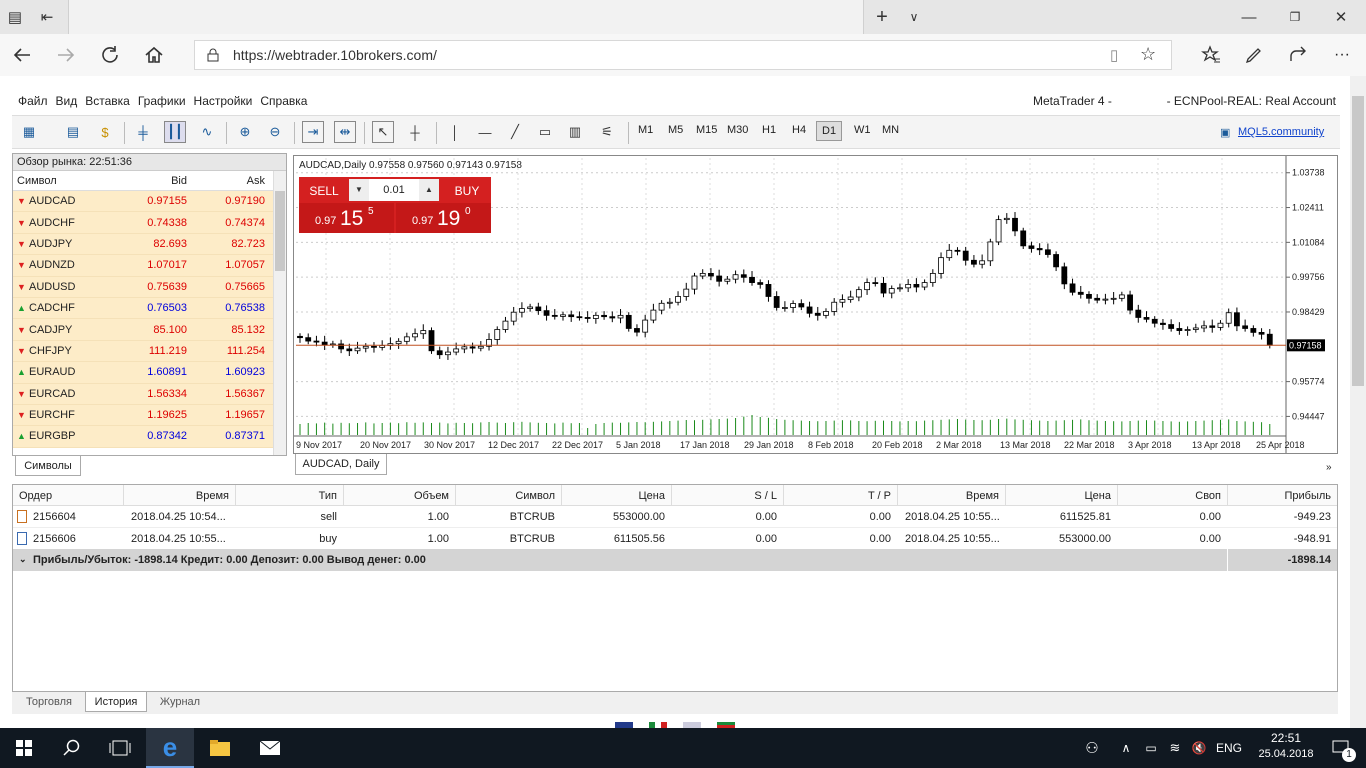 The width and height of the screenshot is (1366, 768). I want to click on market-watch-row: ▼ AUDNZD 1.07017 1.07057, so click(143, 266).